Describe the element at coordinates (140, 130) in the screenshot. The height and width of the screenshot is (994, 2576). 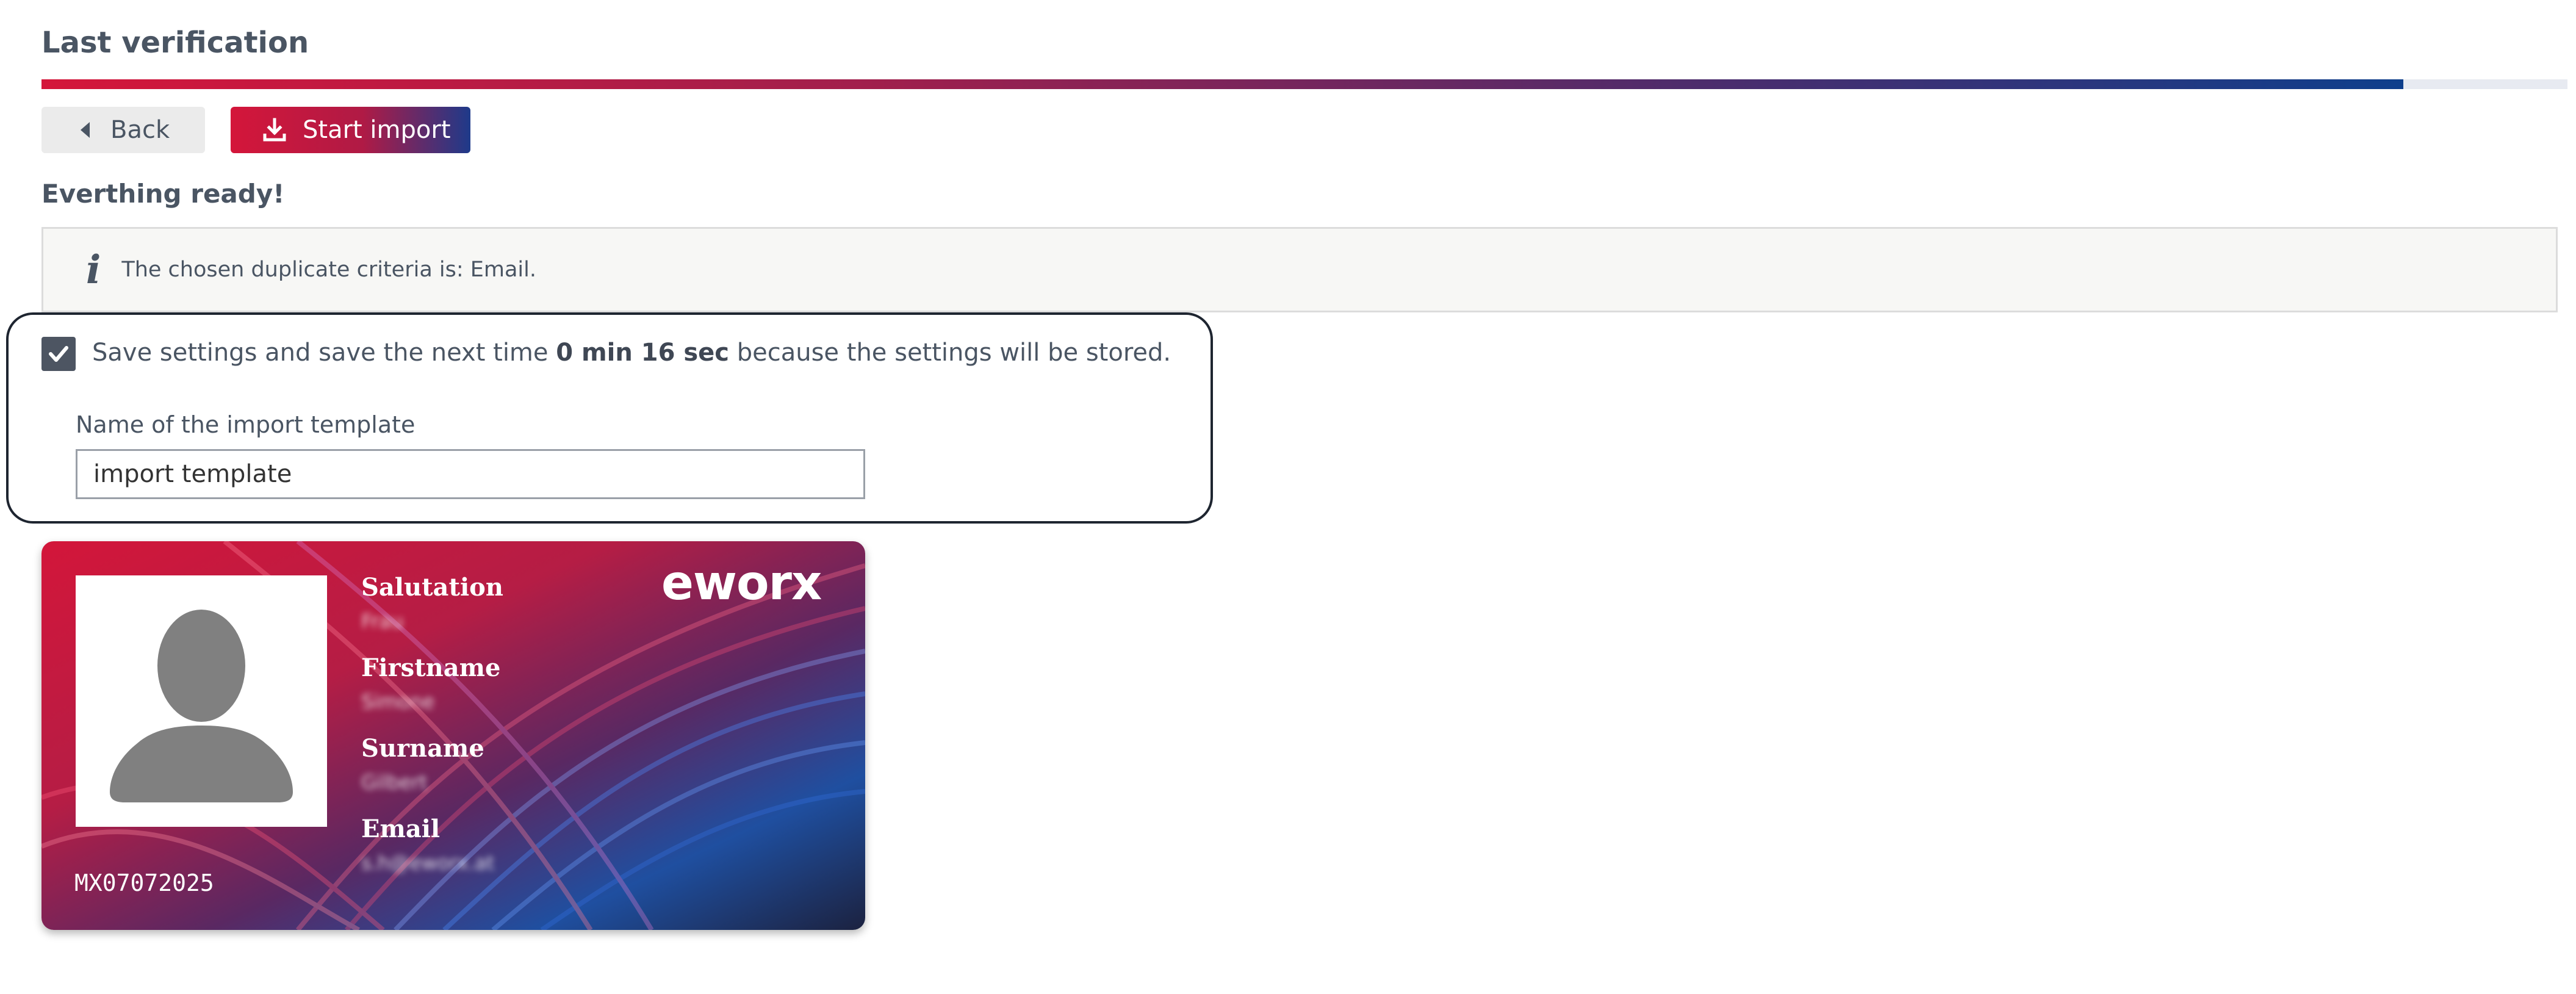
I see `back-button-label: Back` at that location.